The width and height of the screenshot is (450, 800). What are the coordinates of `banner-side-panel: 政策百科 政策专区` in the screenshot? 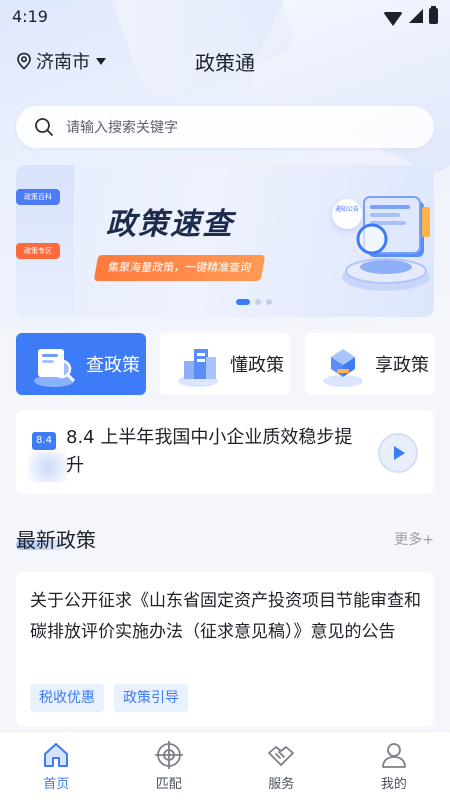 It's located at (45, 241).